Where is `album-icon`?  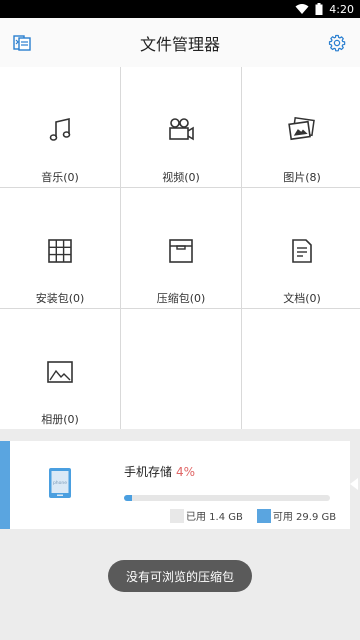
album-icon is located at coordinates (60, 372).